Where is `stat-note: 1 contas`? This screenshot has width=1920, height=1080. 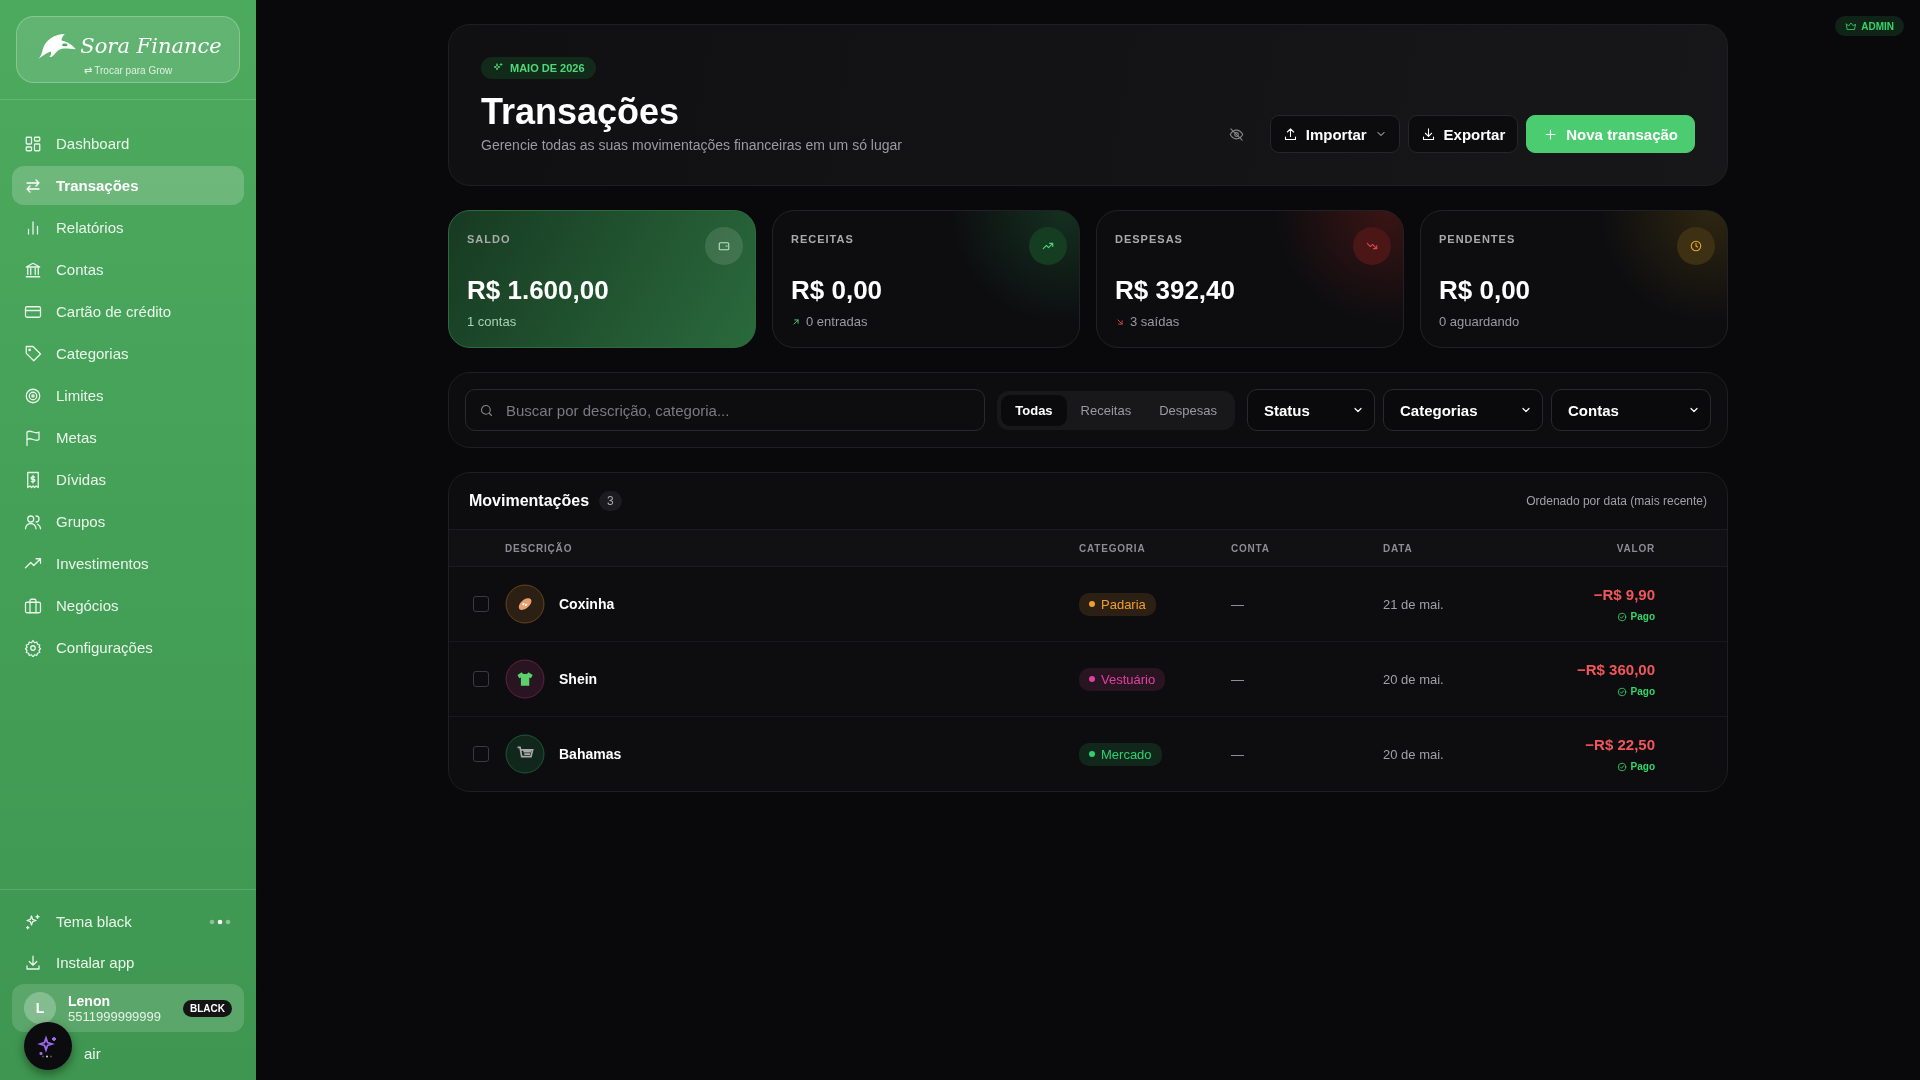 stat-note: 1 contas is located at coordinates (492, 321).